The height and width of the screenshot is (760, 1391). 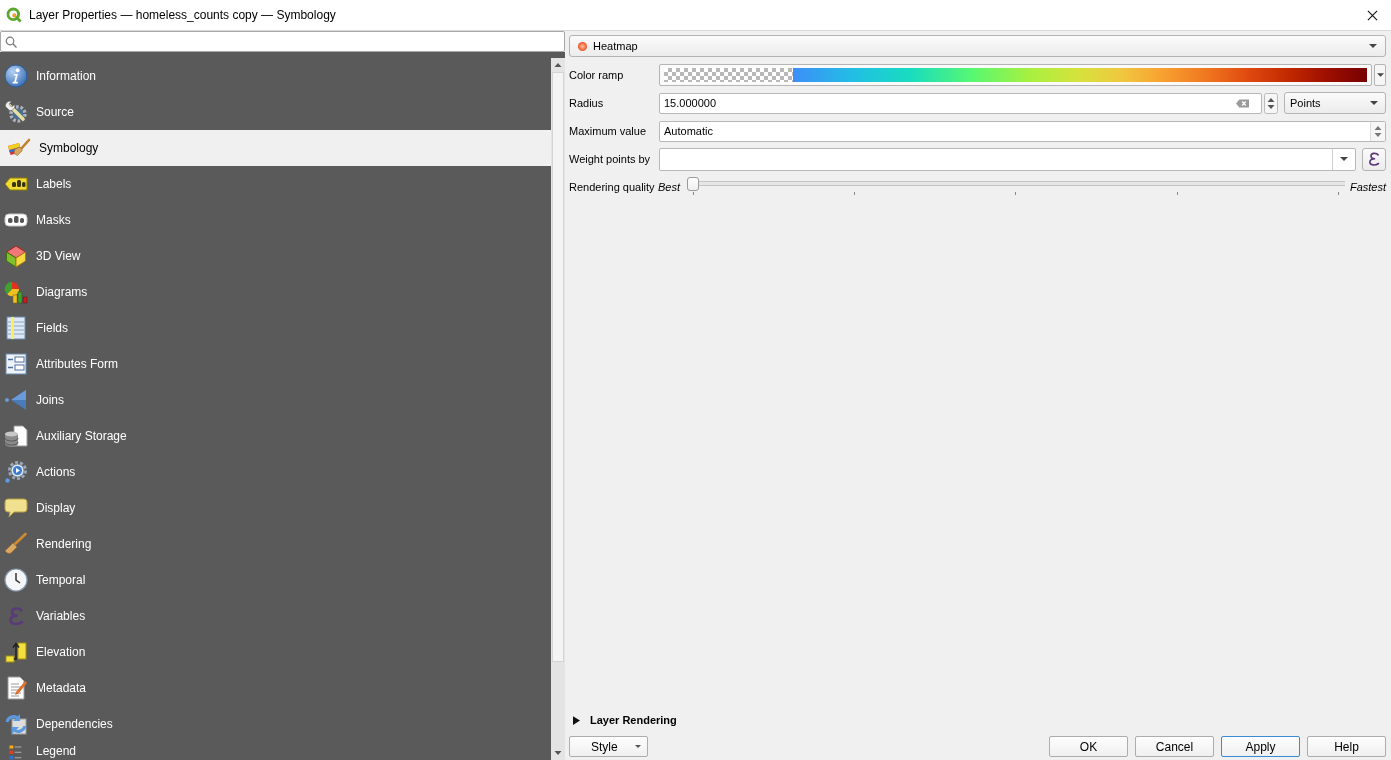 What do you see at coordinates (275, 148) in the screenshot?
I see `sidebar-item: Symbology` at bounding box center [275, 148].